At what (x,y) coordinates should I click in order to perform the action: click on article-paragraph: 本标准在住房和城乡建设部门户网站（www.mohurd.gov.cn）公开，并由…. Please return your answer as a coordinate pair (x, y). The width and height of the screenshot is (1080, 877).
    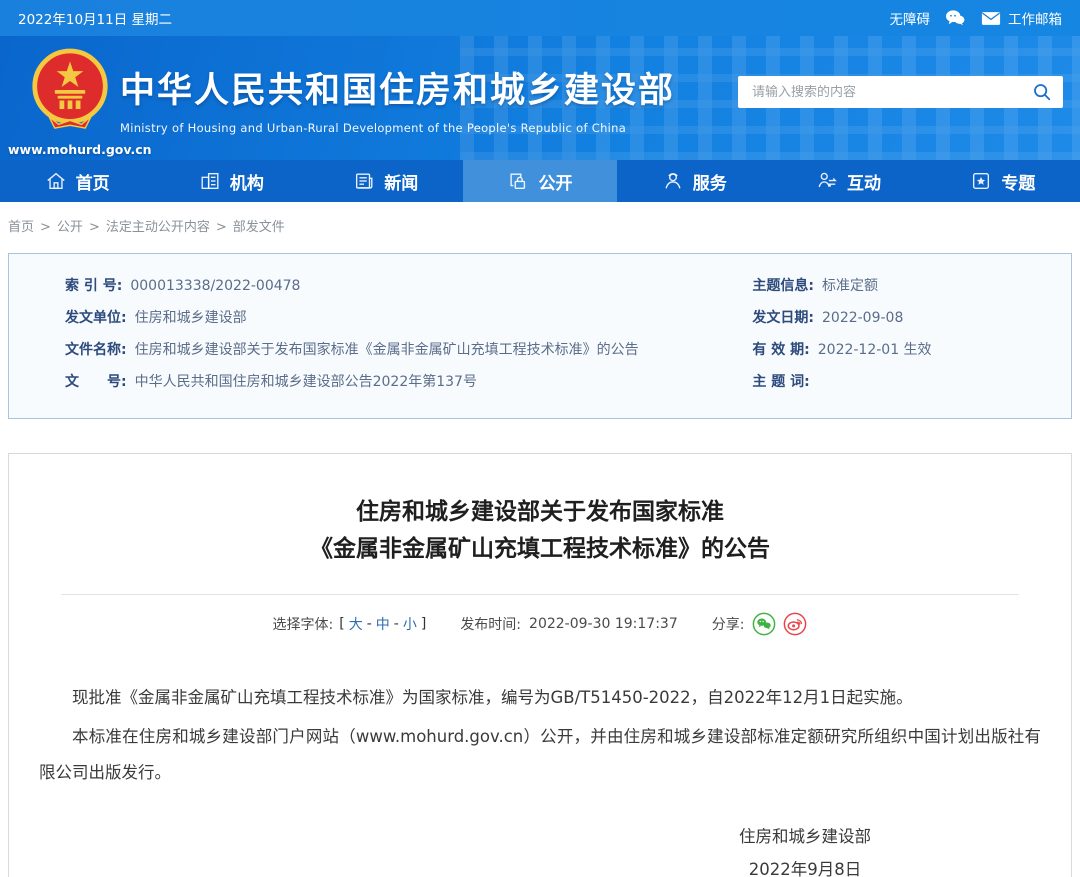
    Looking at the image, I should click on (540, 754).